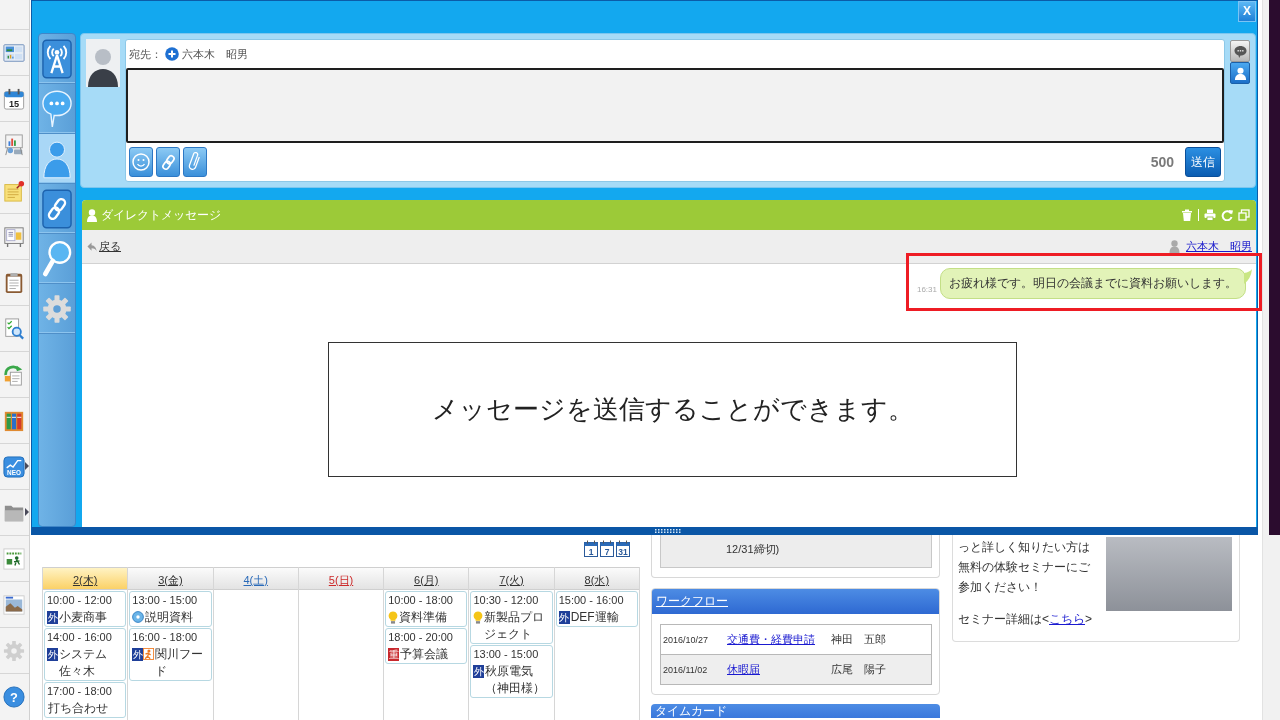  What do you see at coordinates (743, 669) in the screenshot?
I see `subject-link: 休暇届` at bounding box center [743, 669].